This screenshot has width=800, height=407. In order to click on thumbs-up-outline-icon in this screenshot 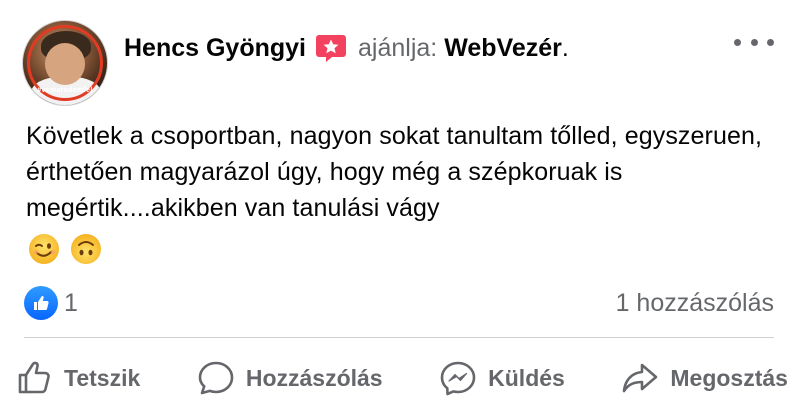, I will do `click(34, 377)`.